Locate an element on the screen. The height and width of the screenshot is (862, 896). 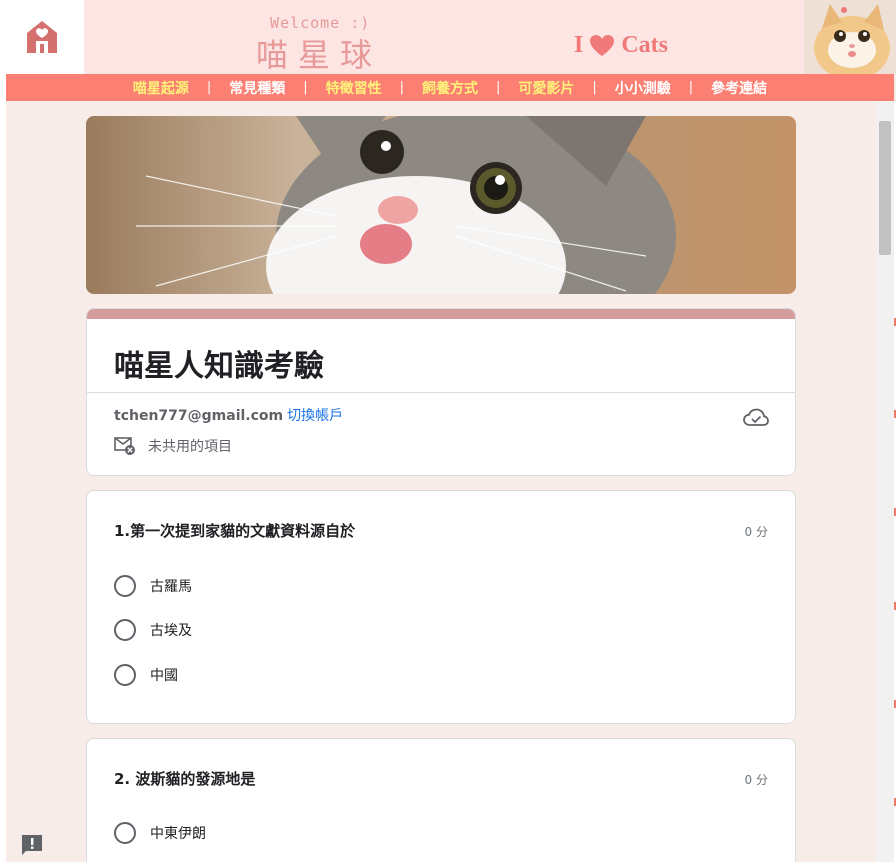
option-label: 古埃及 is located at coordinates (171, 631).